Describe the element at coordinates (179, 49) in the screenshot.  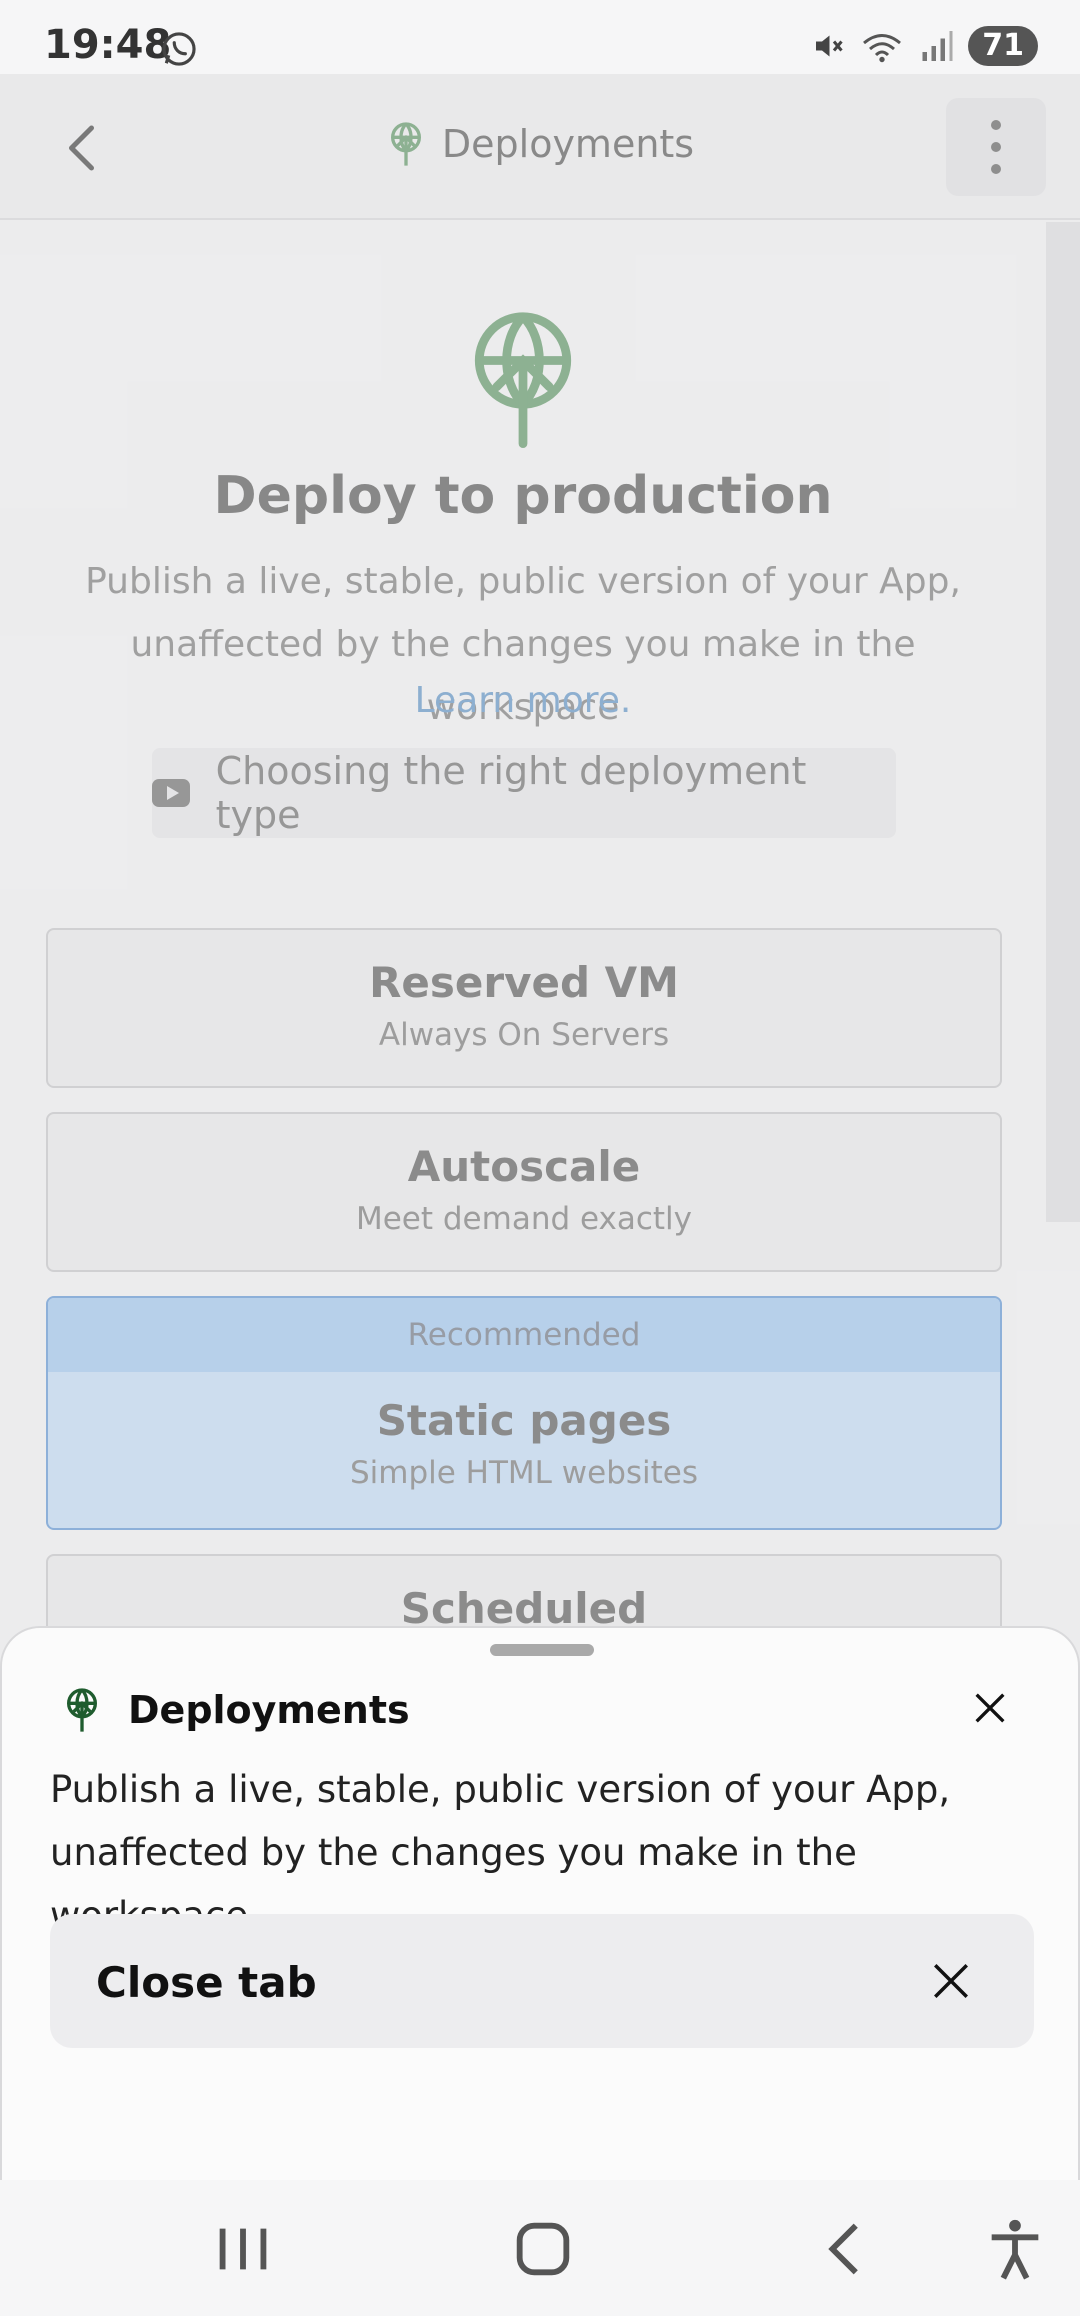
I see `whatsapp-icon` at that location.